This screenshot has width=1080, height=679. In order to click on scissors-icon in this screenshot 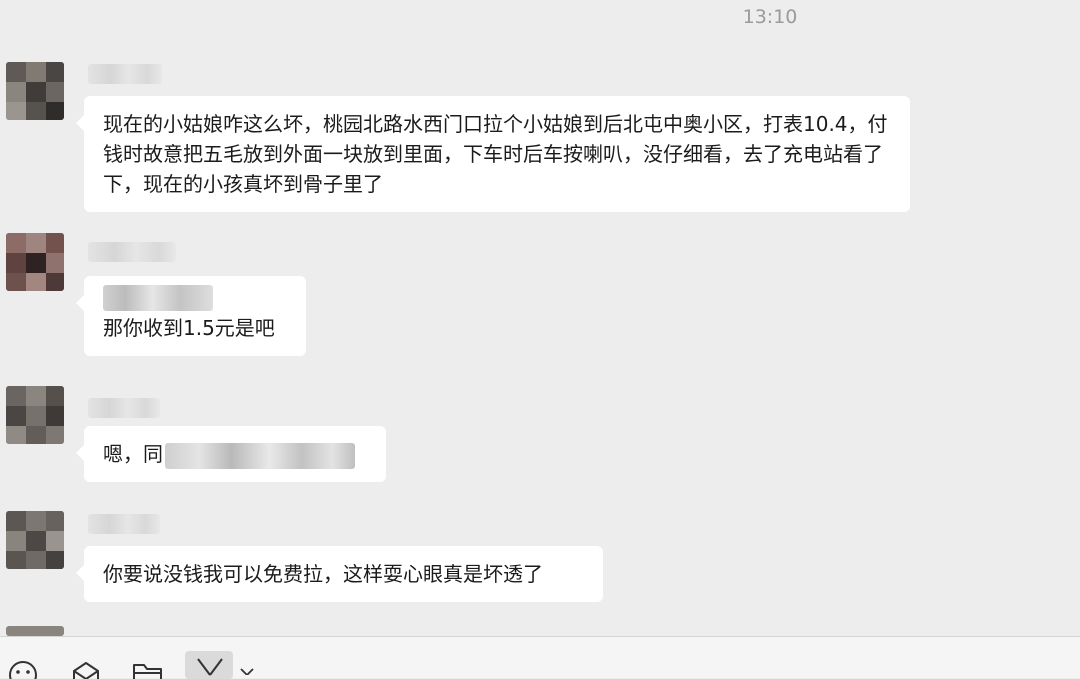, I will do `click(209, 665)`.